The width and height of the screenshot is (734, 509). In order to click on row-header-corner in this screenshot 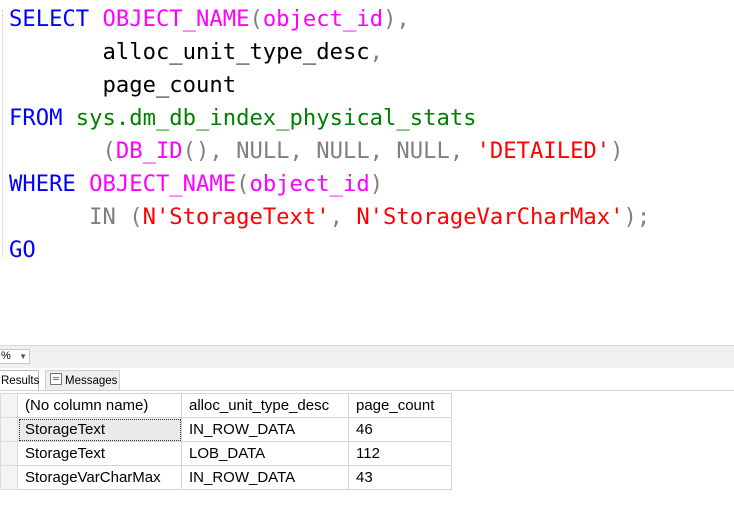, I will do `click(9, 405)`.